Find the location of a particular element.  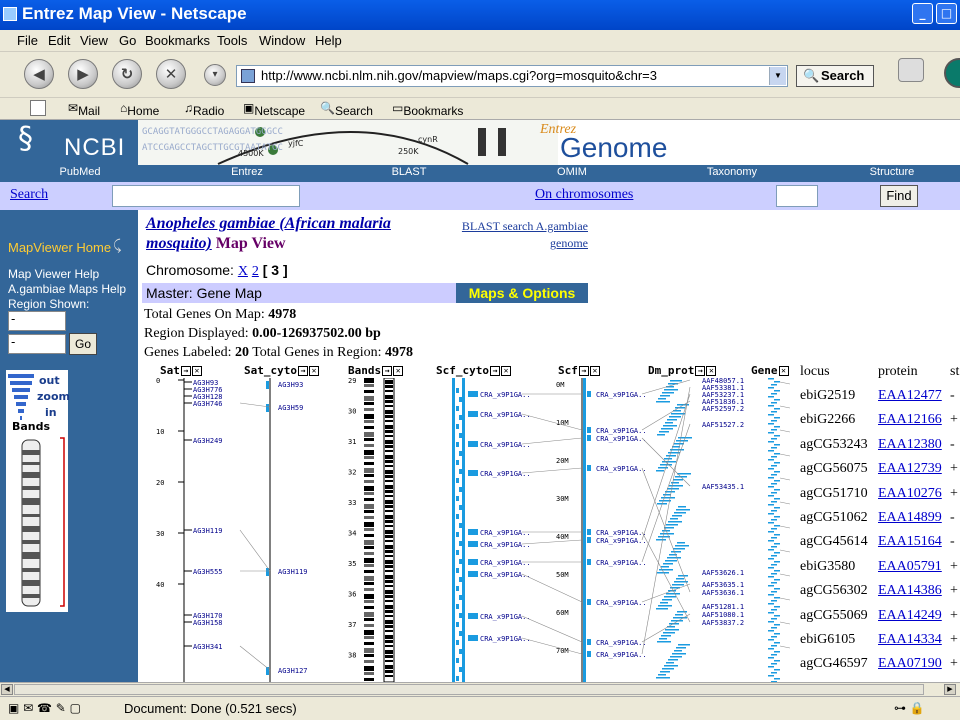

band-tick-label: 38 is located at coordinates (352, 656).